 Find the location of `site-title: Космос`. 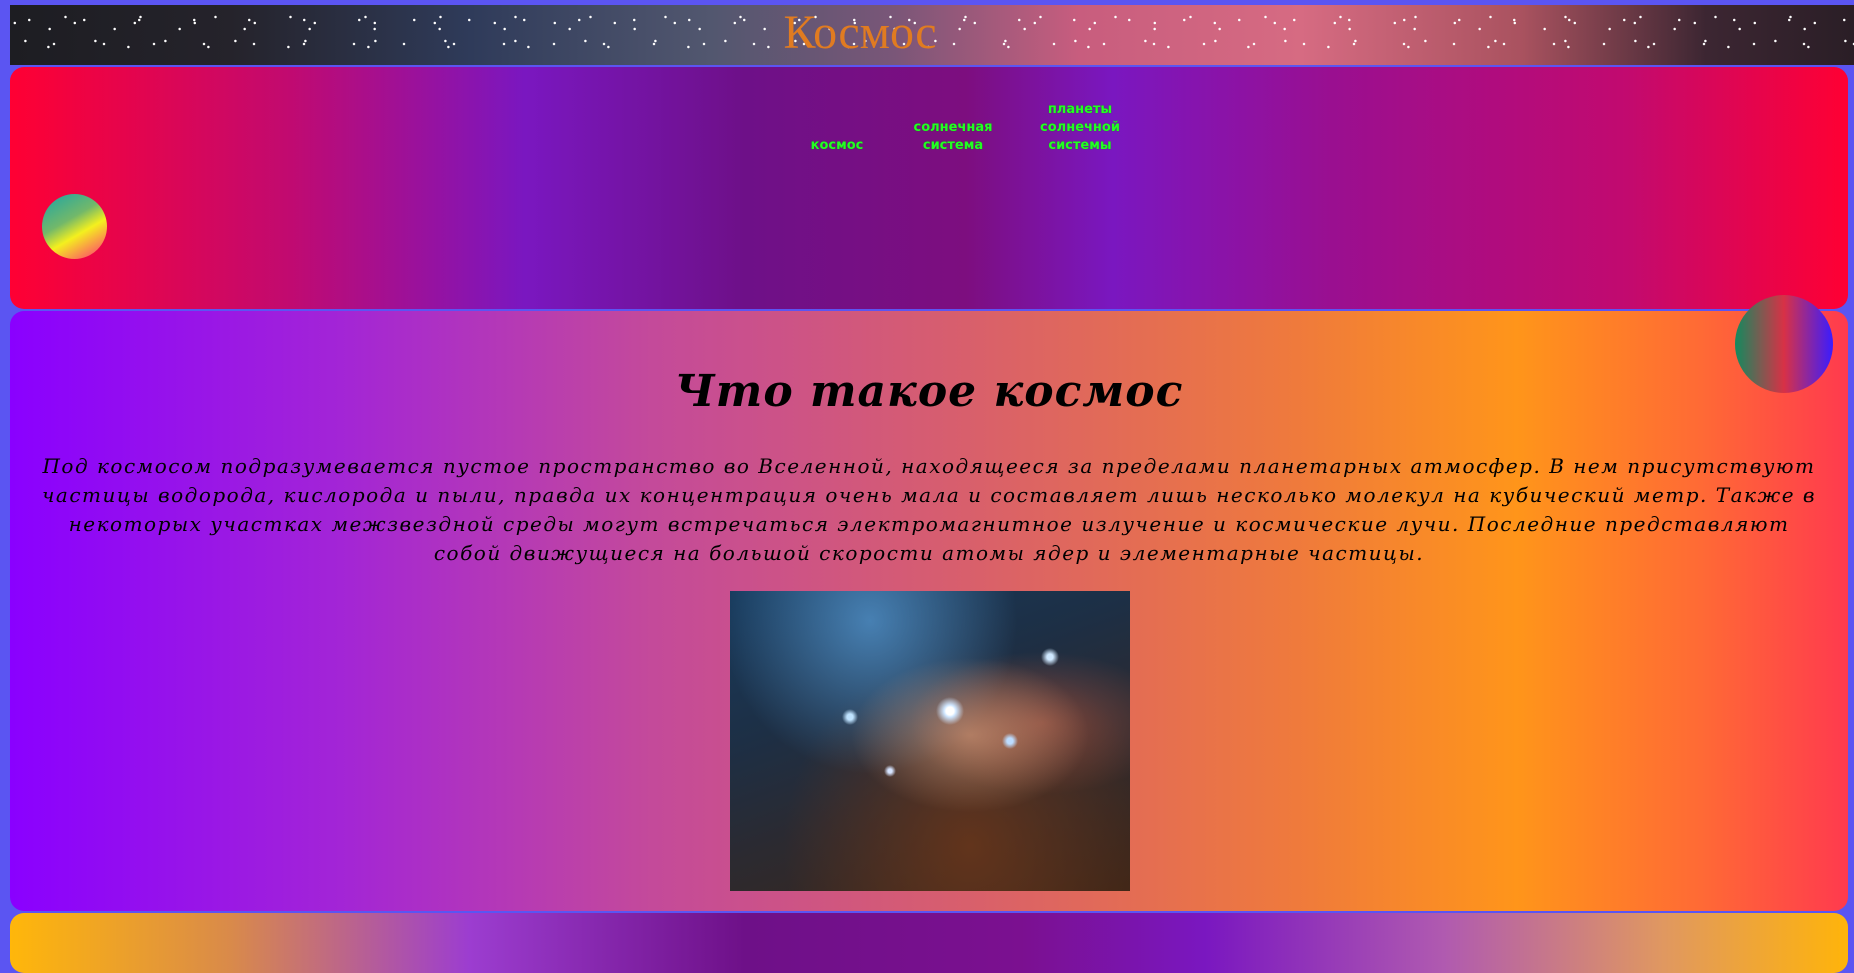

site-title: Космос is located at coordinates (860, 32).